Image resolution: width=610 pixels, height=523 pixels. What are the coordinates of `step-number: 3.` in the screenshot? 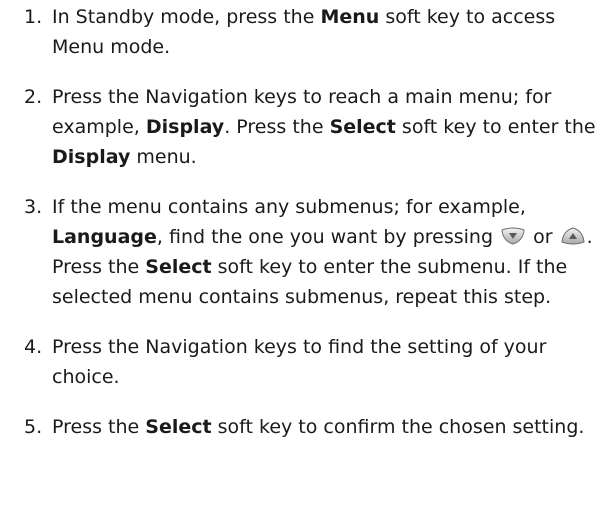 It's located at (33, 207).